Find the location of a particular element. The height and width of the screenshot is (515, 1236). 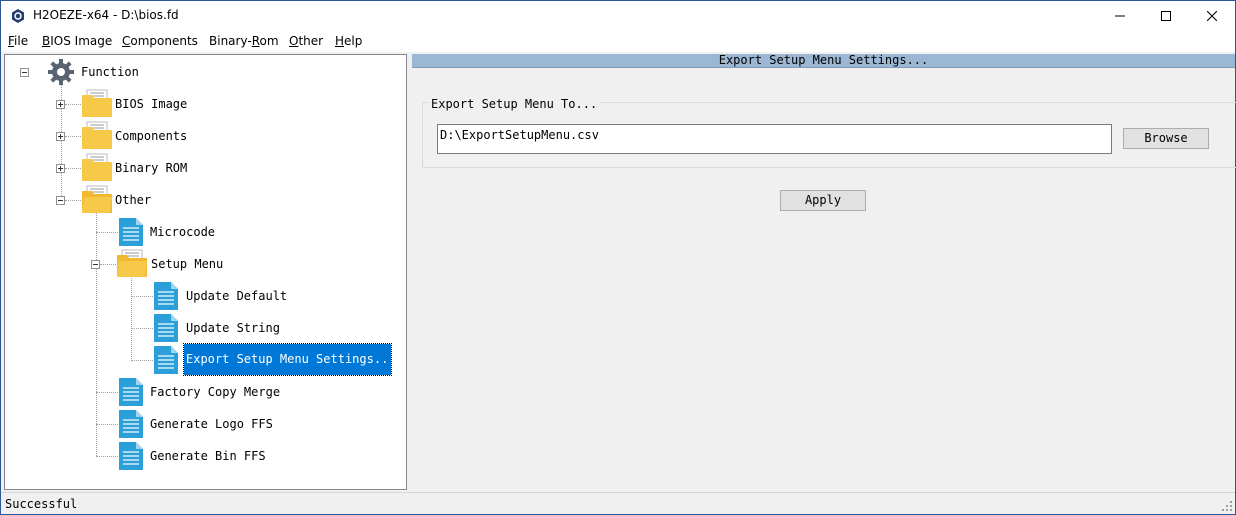

menu-binary-rom-prefix: Binary- is located at coordinates (230, 41).